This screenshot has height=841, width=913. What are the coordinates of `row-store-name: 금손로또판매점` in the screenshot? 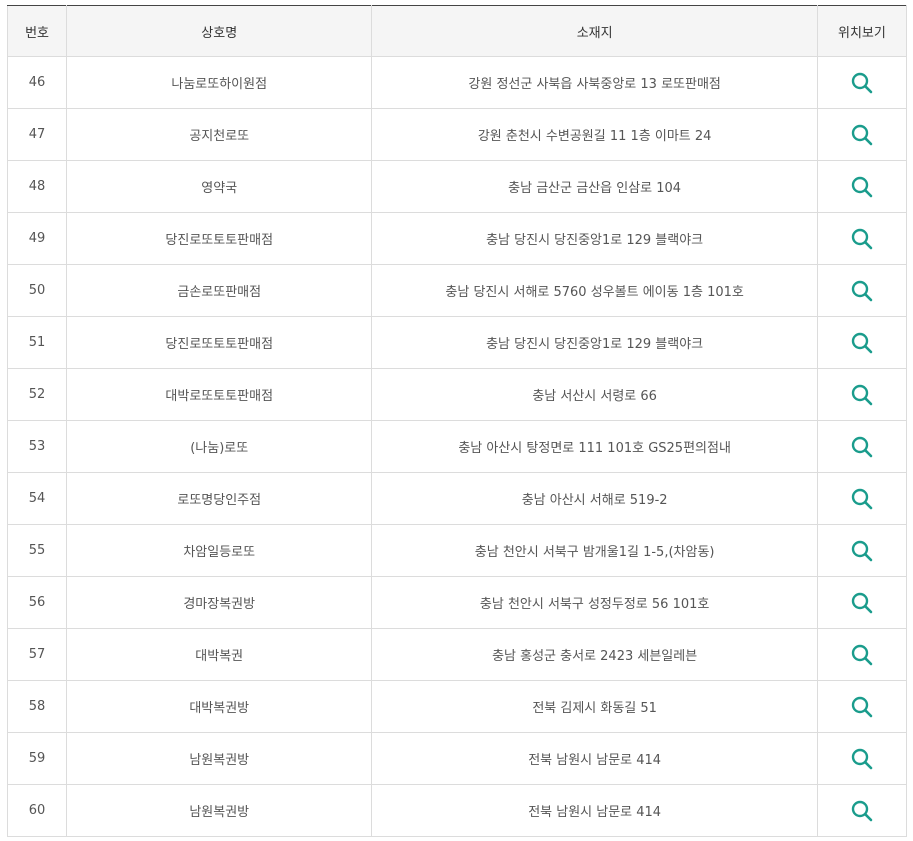 It's located at (219, 290).